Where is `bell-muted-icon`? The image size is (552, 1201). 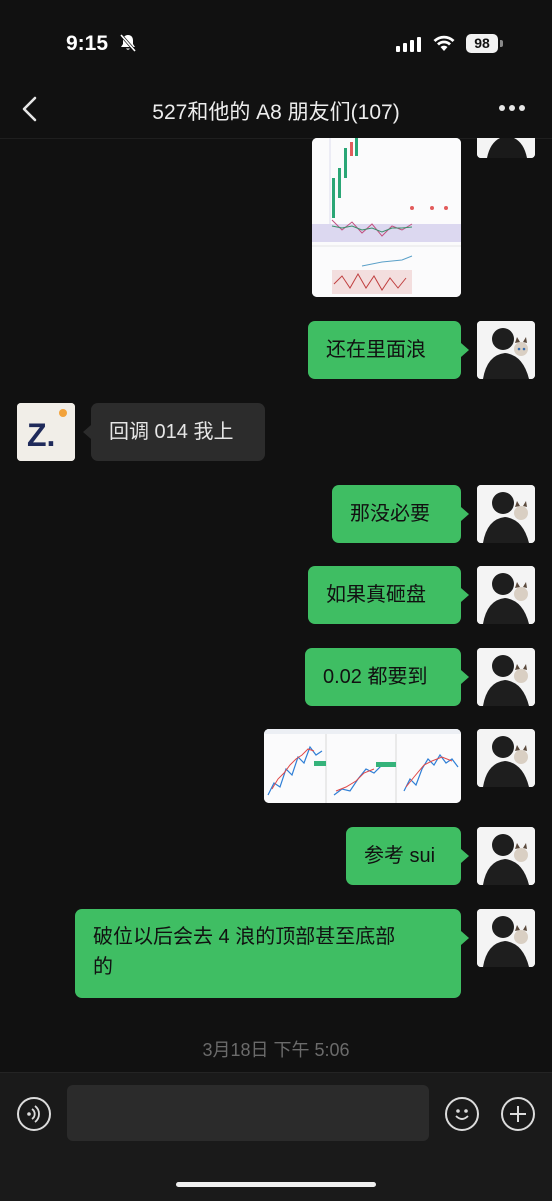
bell-muted-icon is located at coordinates (128, 43).